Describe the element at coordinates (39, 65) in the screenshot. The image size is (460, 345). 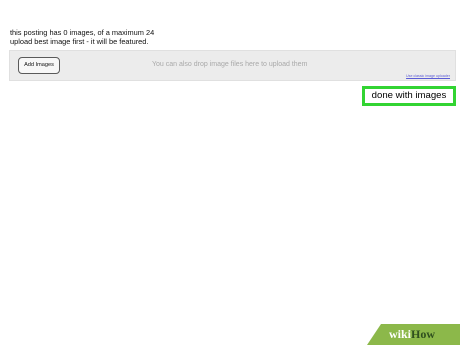
I see `add-images-button: Add Images` at that location.